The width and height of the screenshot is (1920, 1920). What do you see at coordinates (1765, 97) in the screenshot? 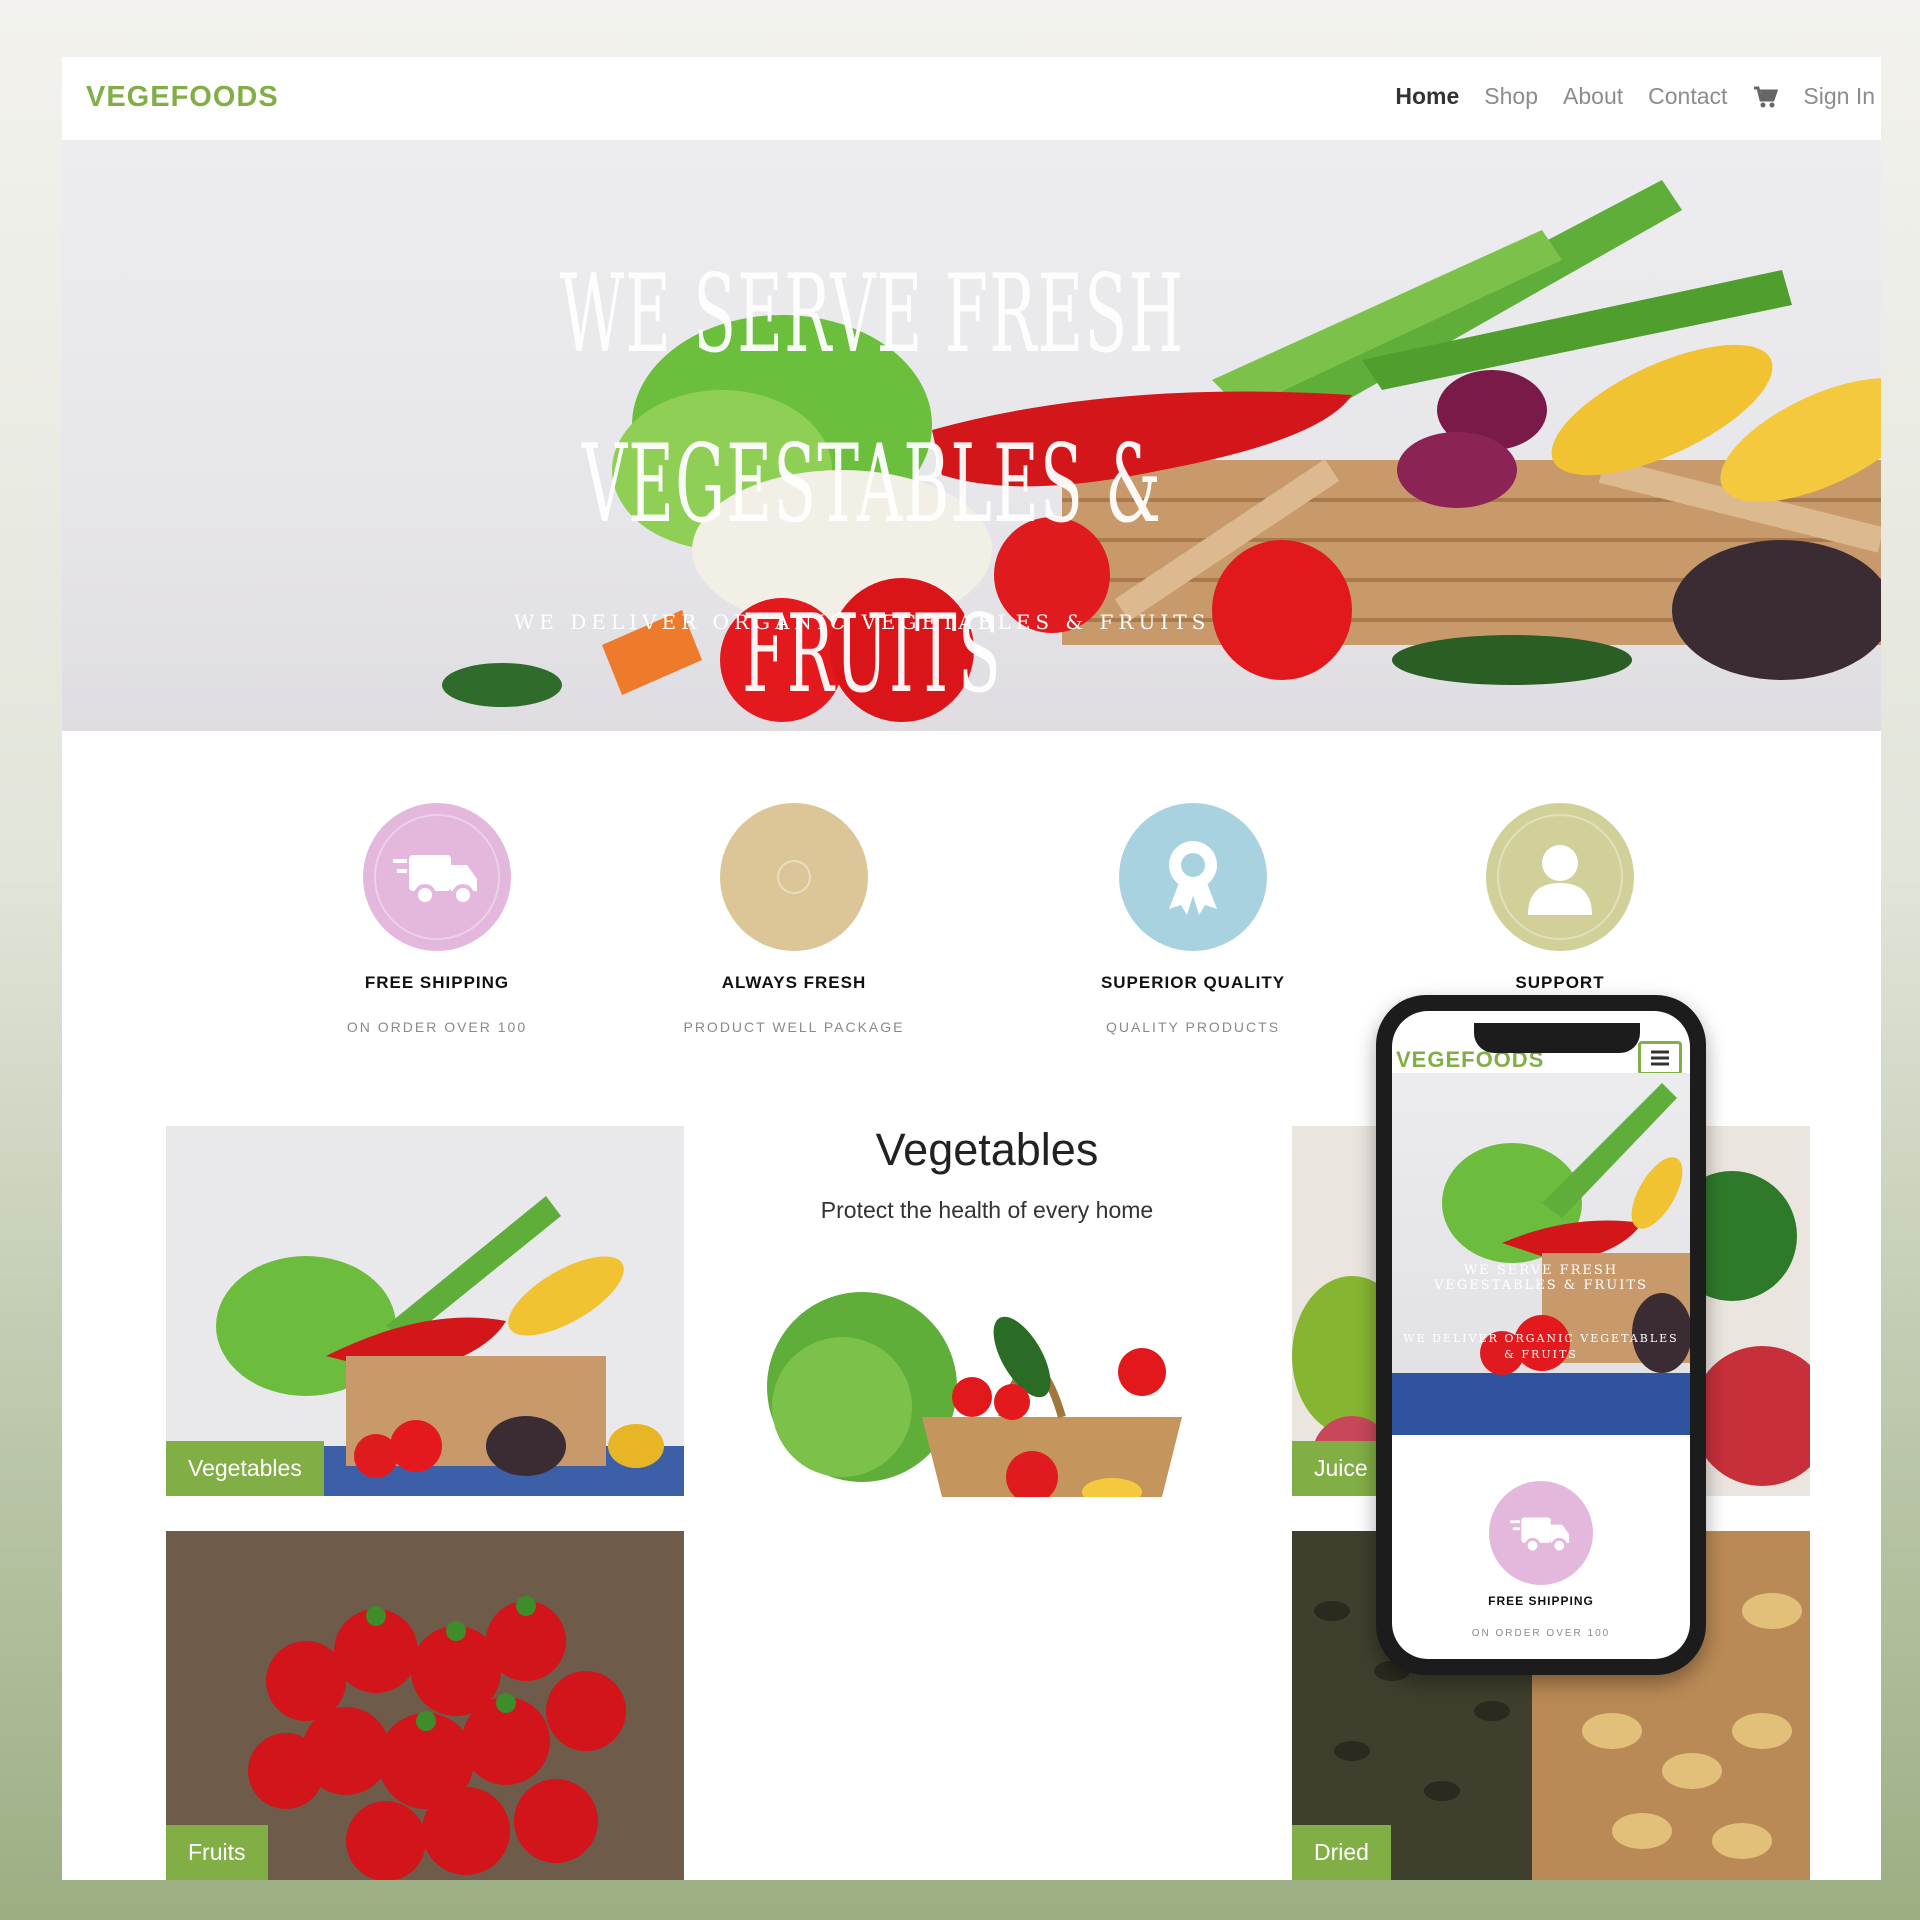
I see `cart-icon` at bounding box center [1765, 97].